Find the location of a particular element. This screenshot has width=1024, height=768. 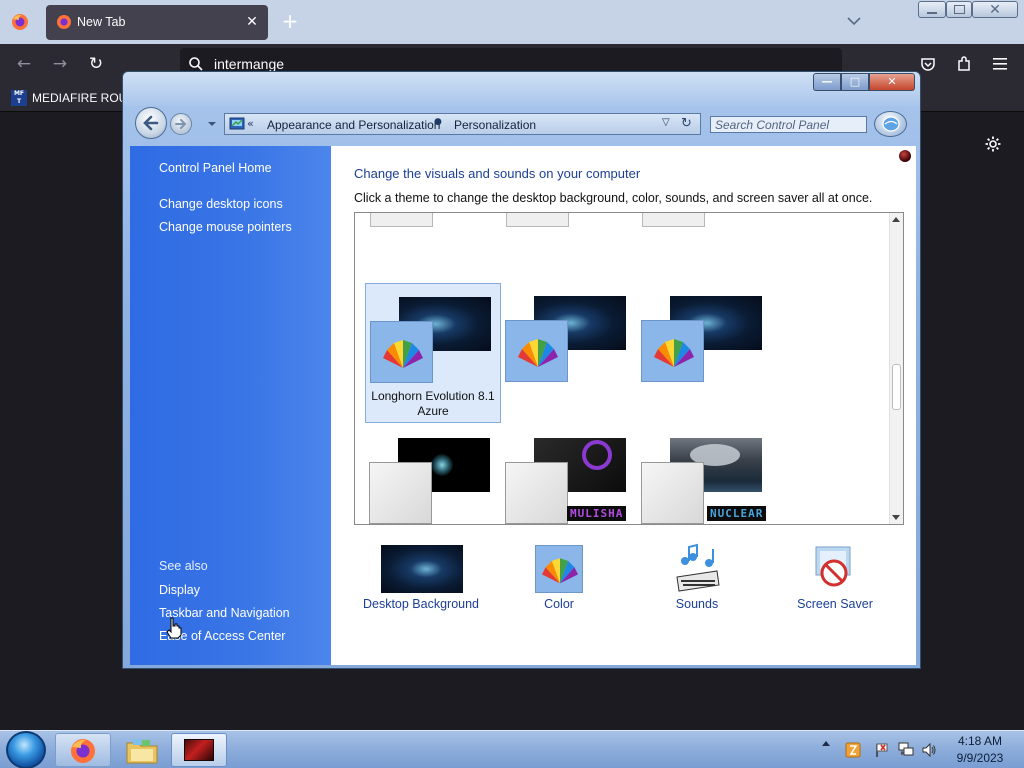

control-panel-home-link: Control Panel Home is located at coordinates (215, 168).